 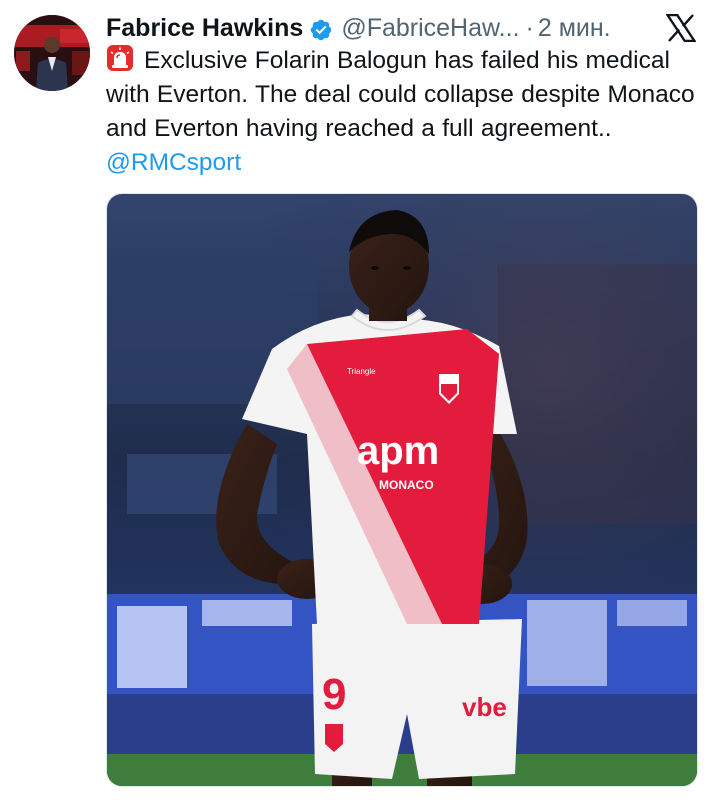 What do you see at coordinates (321, 28) in the screenshot?
I see `verified-badge-icon` at bounding box center [321, 28].